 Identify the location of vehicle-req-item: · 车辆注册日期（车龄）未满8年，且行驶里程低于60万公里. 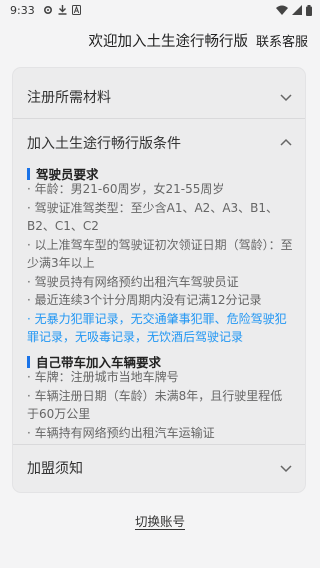
(155, 405).